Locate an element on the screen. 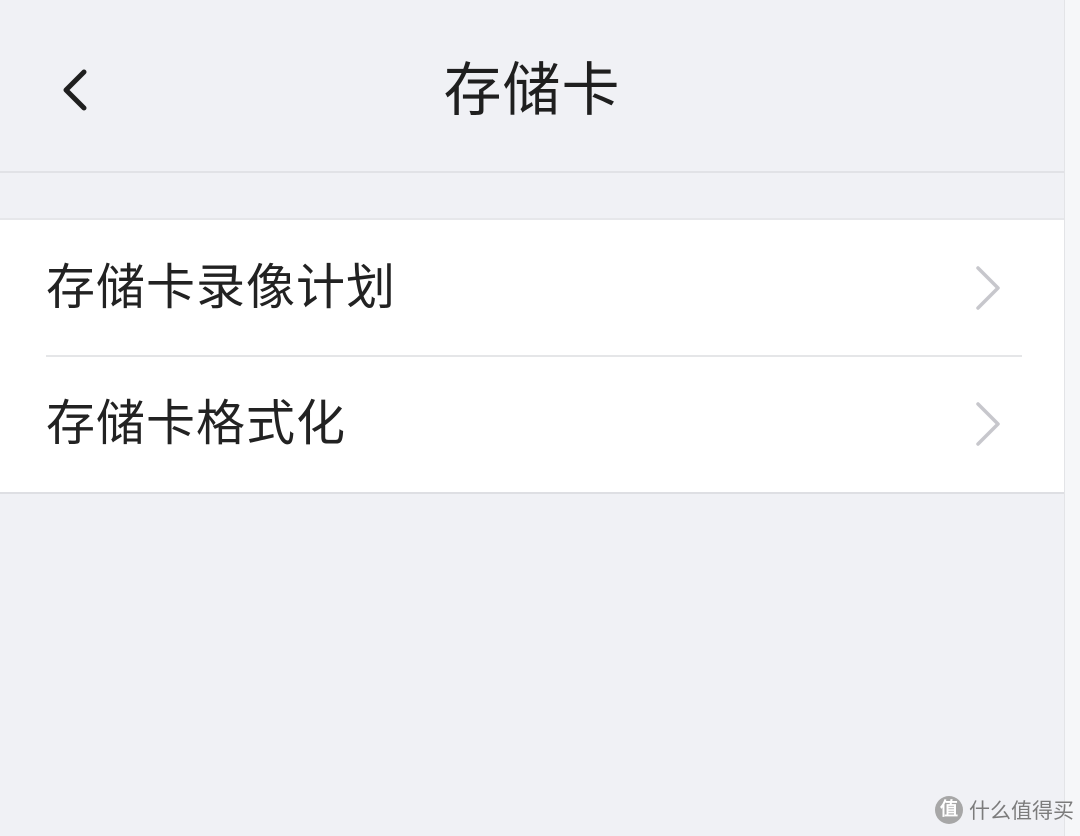 The image size is (1080, 836). watermark-logo: 值 is located at coordinates (949, 810).